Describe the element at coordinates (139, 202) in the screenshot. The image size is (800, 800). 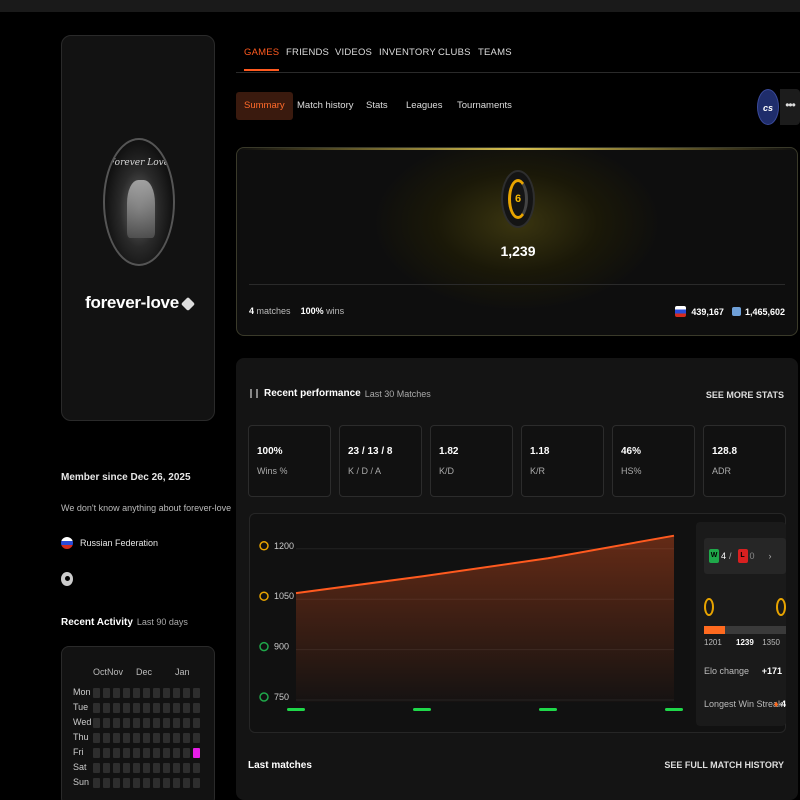
I see `avatar: Forever Love` at that location.